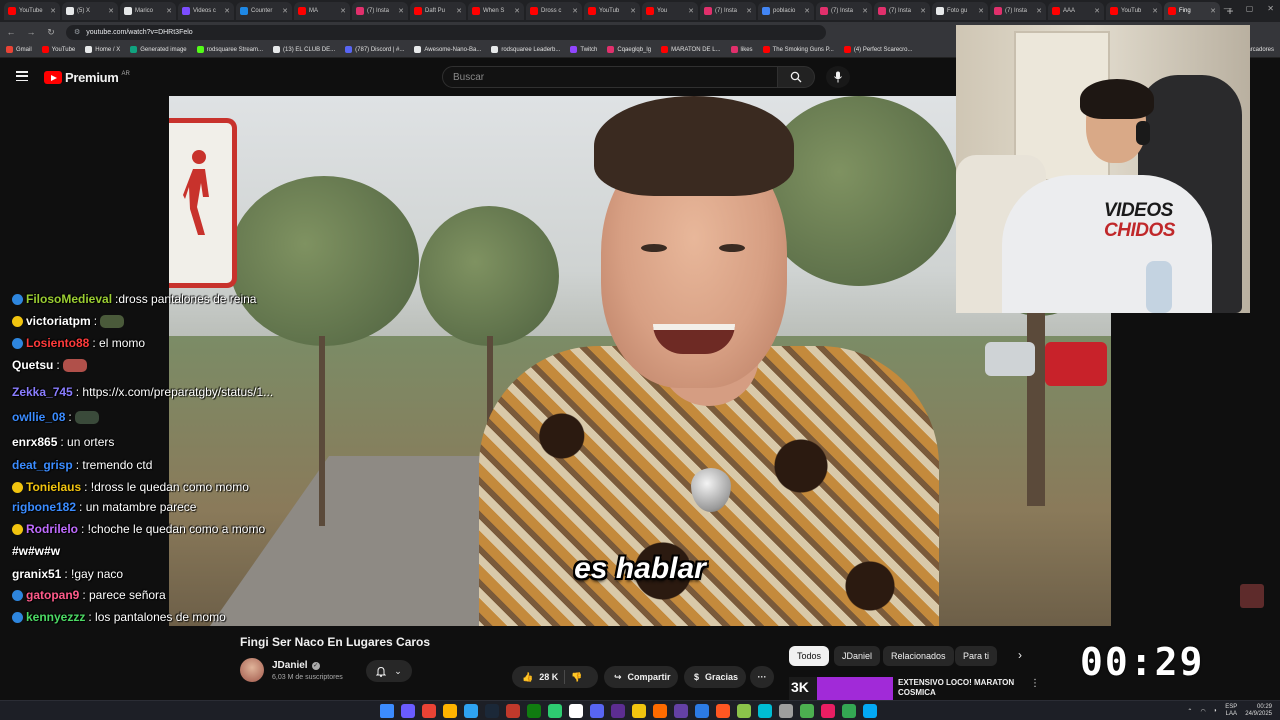 This screenshot has height=720, width=1280. What do you see at coordinates (1270, 8) in the screenshot?
I see `close-window-icon: ✕` at bounding box center [1270, 8].